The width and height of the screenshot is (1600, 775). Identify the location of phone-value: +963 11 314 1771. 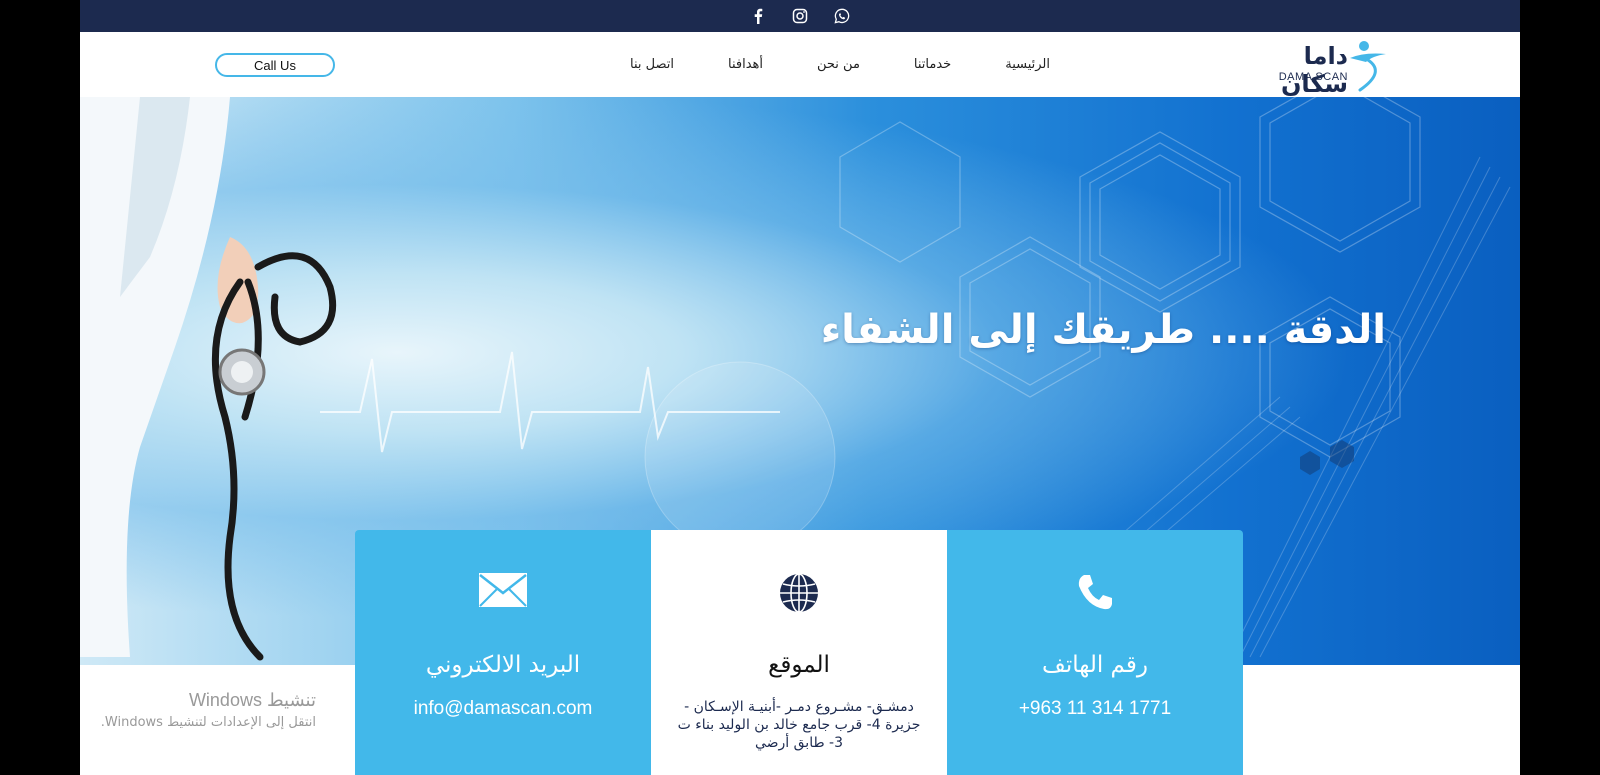
(1095, 709).